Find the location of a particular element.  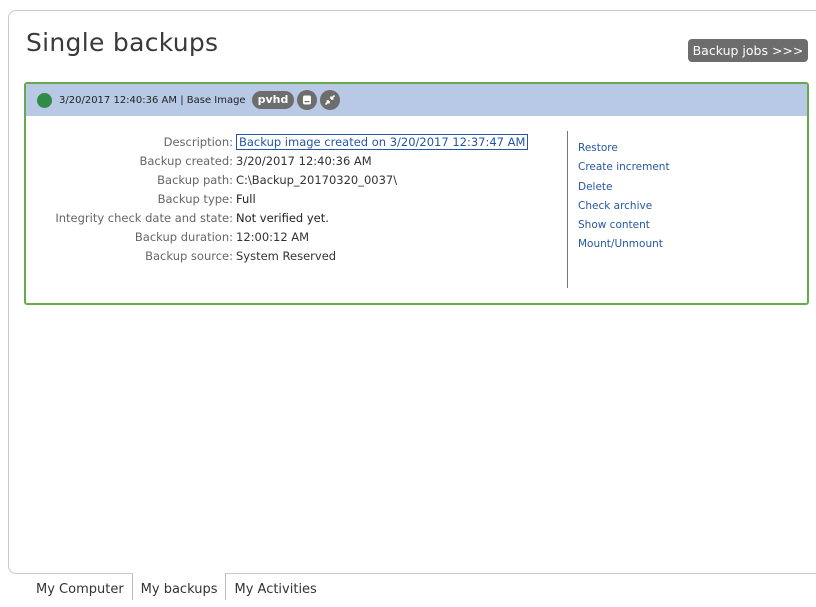

detail-label: Backup created: is located at coordinates (186, 160).